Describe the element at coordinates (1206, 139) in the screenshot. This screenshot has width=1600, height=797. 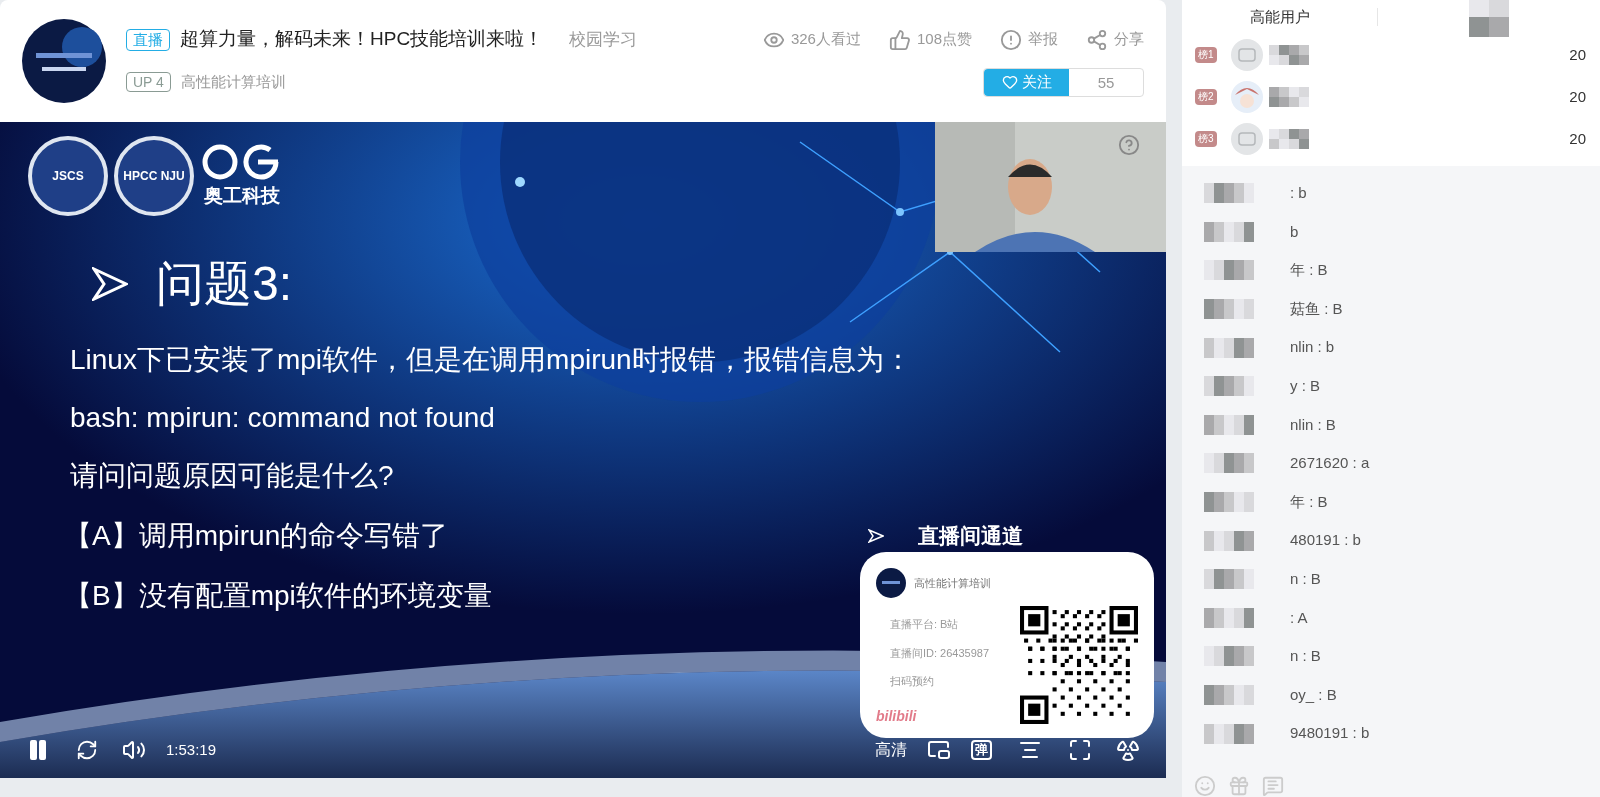
I see `rank-badge: 榜3` at that location.